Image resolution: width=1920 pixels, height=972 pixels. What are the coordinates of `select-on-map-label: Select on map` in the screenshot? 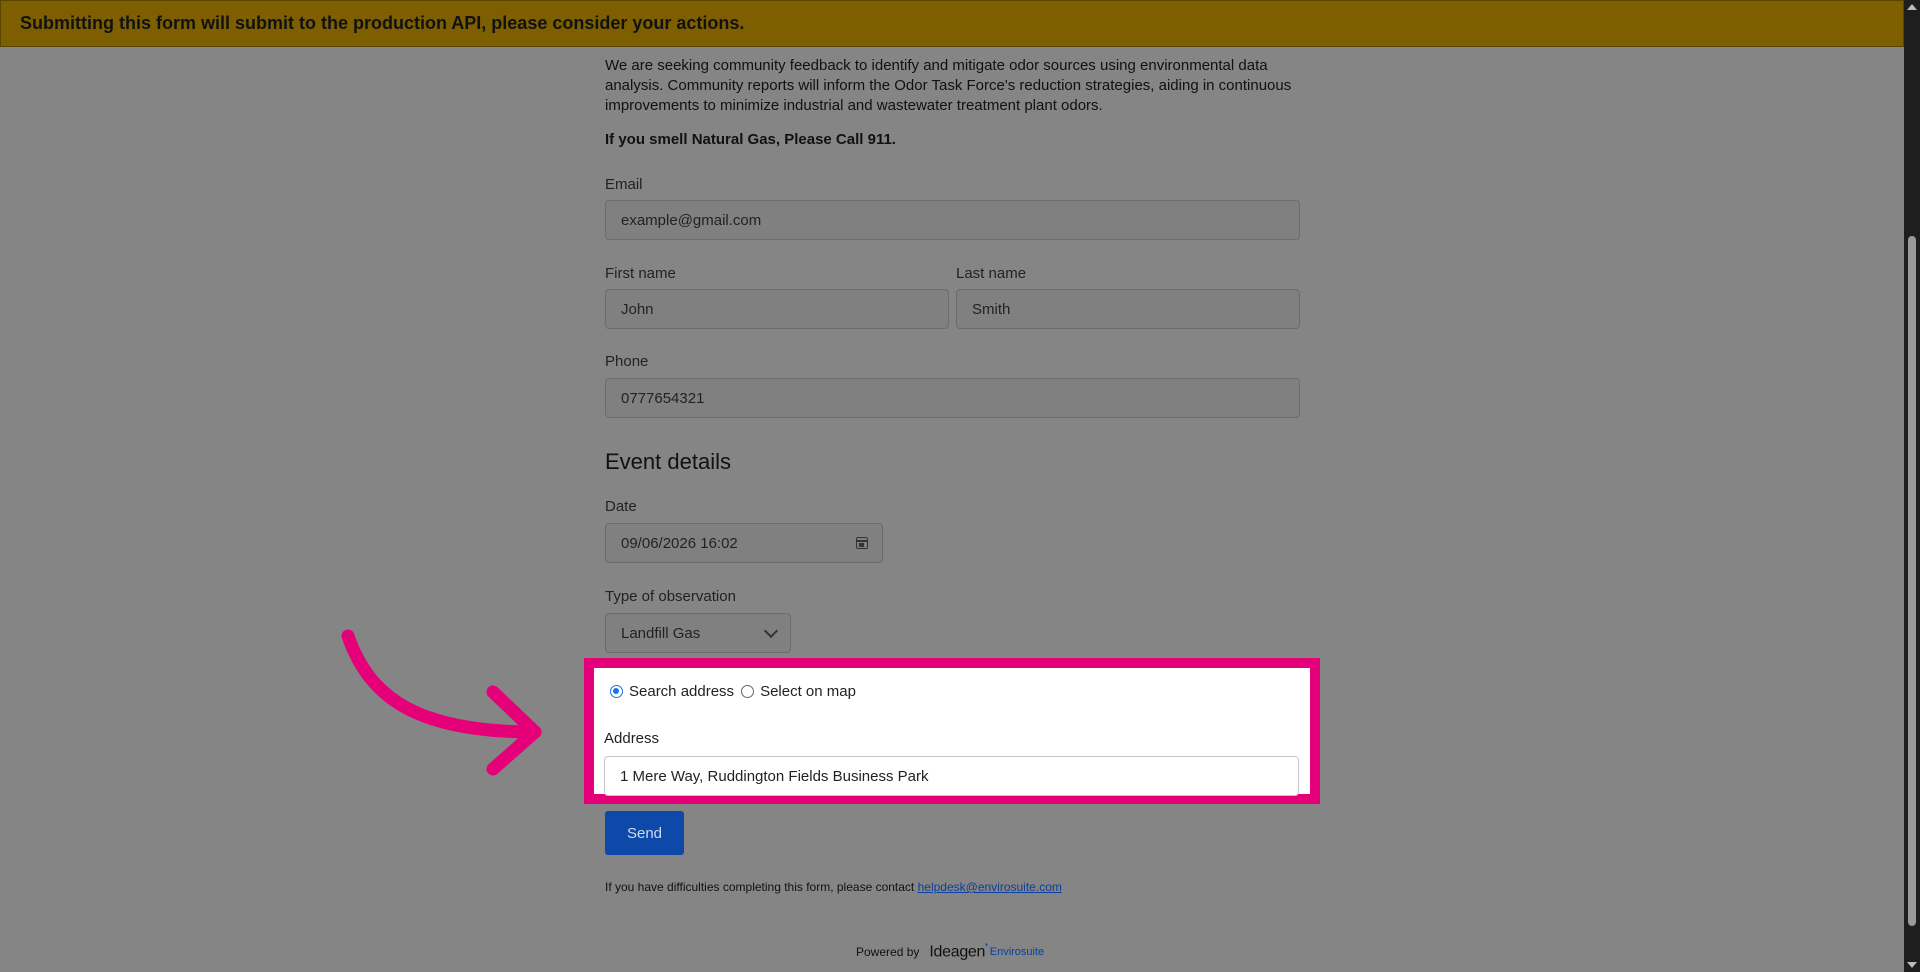 It's located at (808, 691).